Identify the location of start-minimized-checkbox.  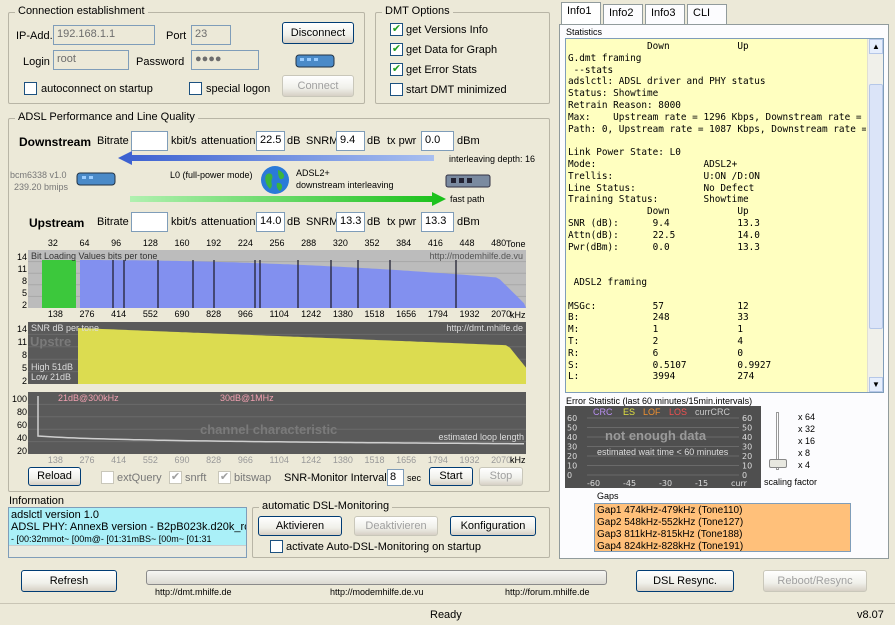
(396, 89).